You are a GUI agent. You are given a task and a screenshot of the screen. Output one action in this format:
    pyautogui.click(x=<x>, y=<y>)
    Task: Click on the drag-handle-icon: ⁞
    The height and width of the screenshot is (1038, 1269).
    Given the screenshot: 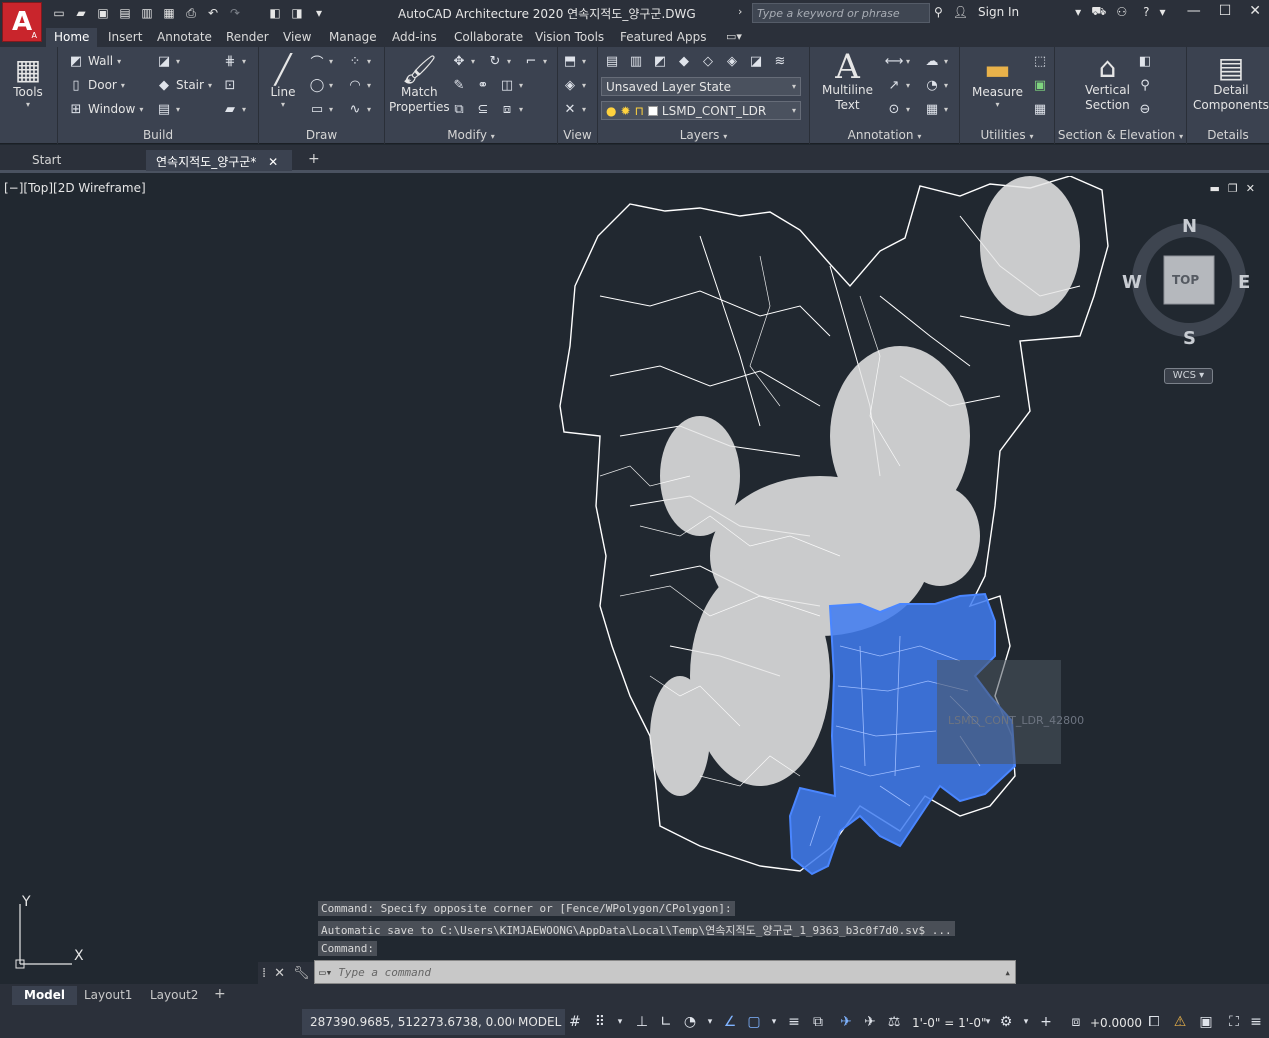 What is the action you would take?
    pyautogui.click(x=264, y=973)
    